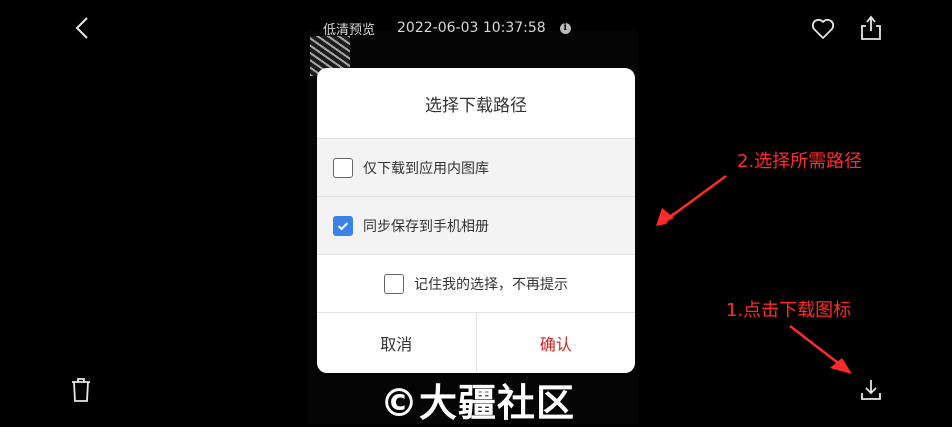  What do you see at coordinates (565, 28) in the screenshot?
I see `info-icon: i` at bounding box center [565, 28].